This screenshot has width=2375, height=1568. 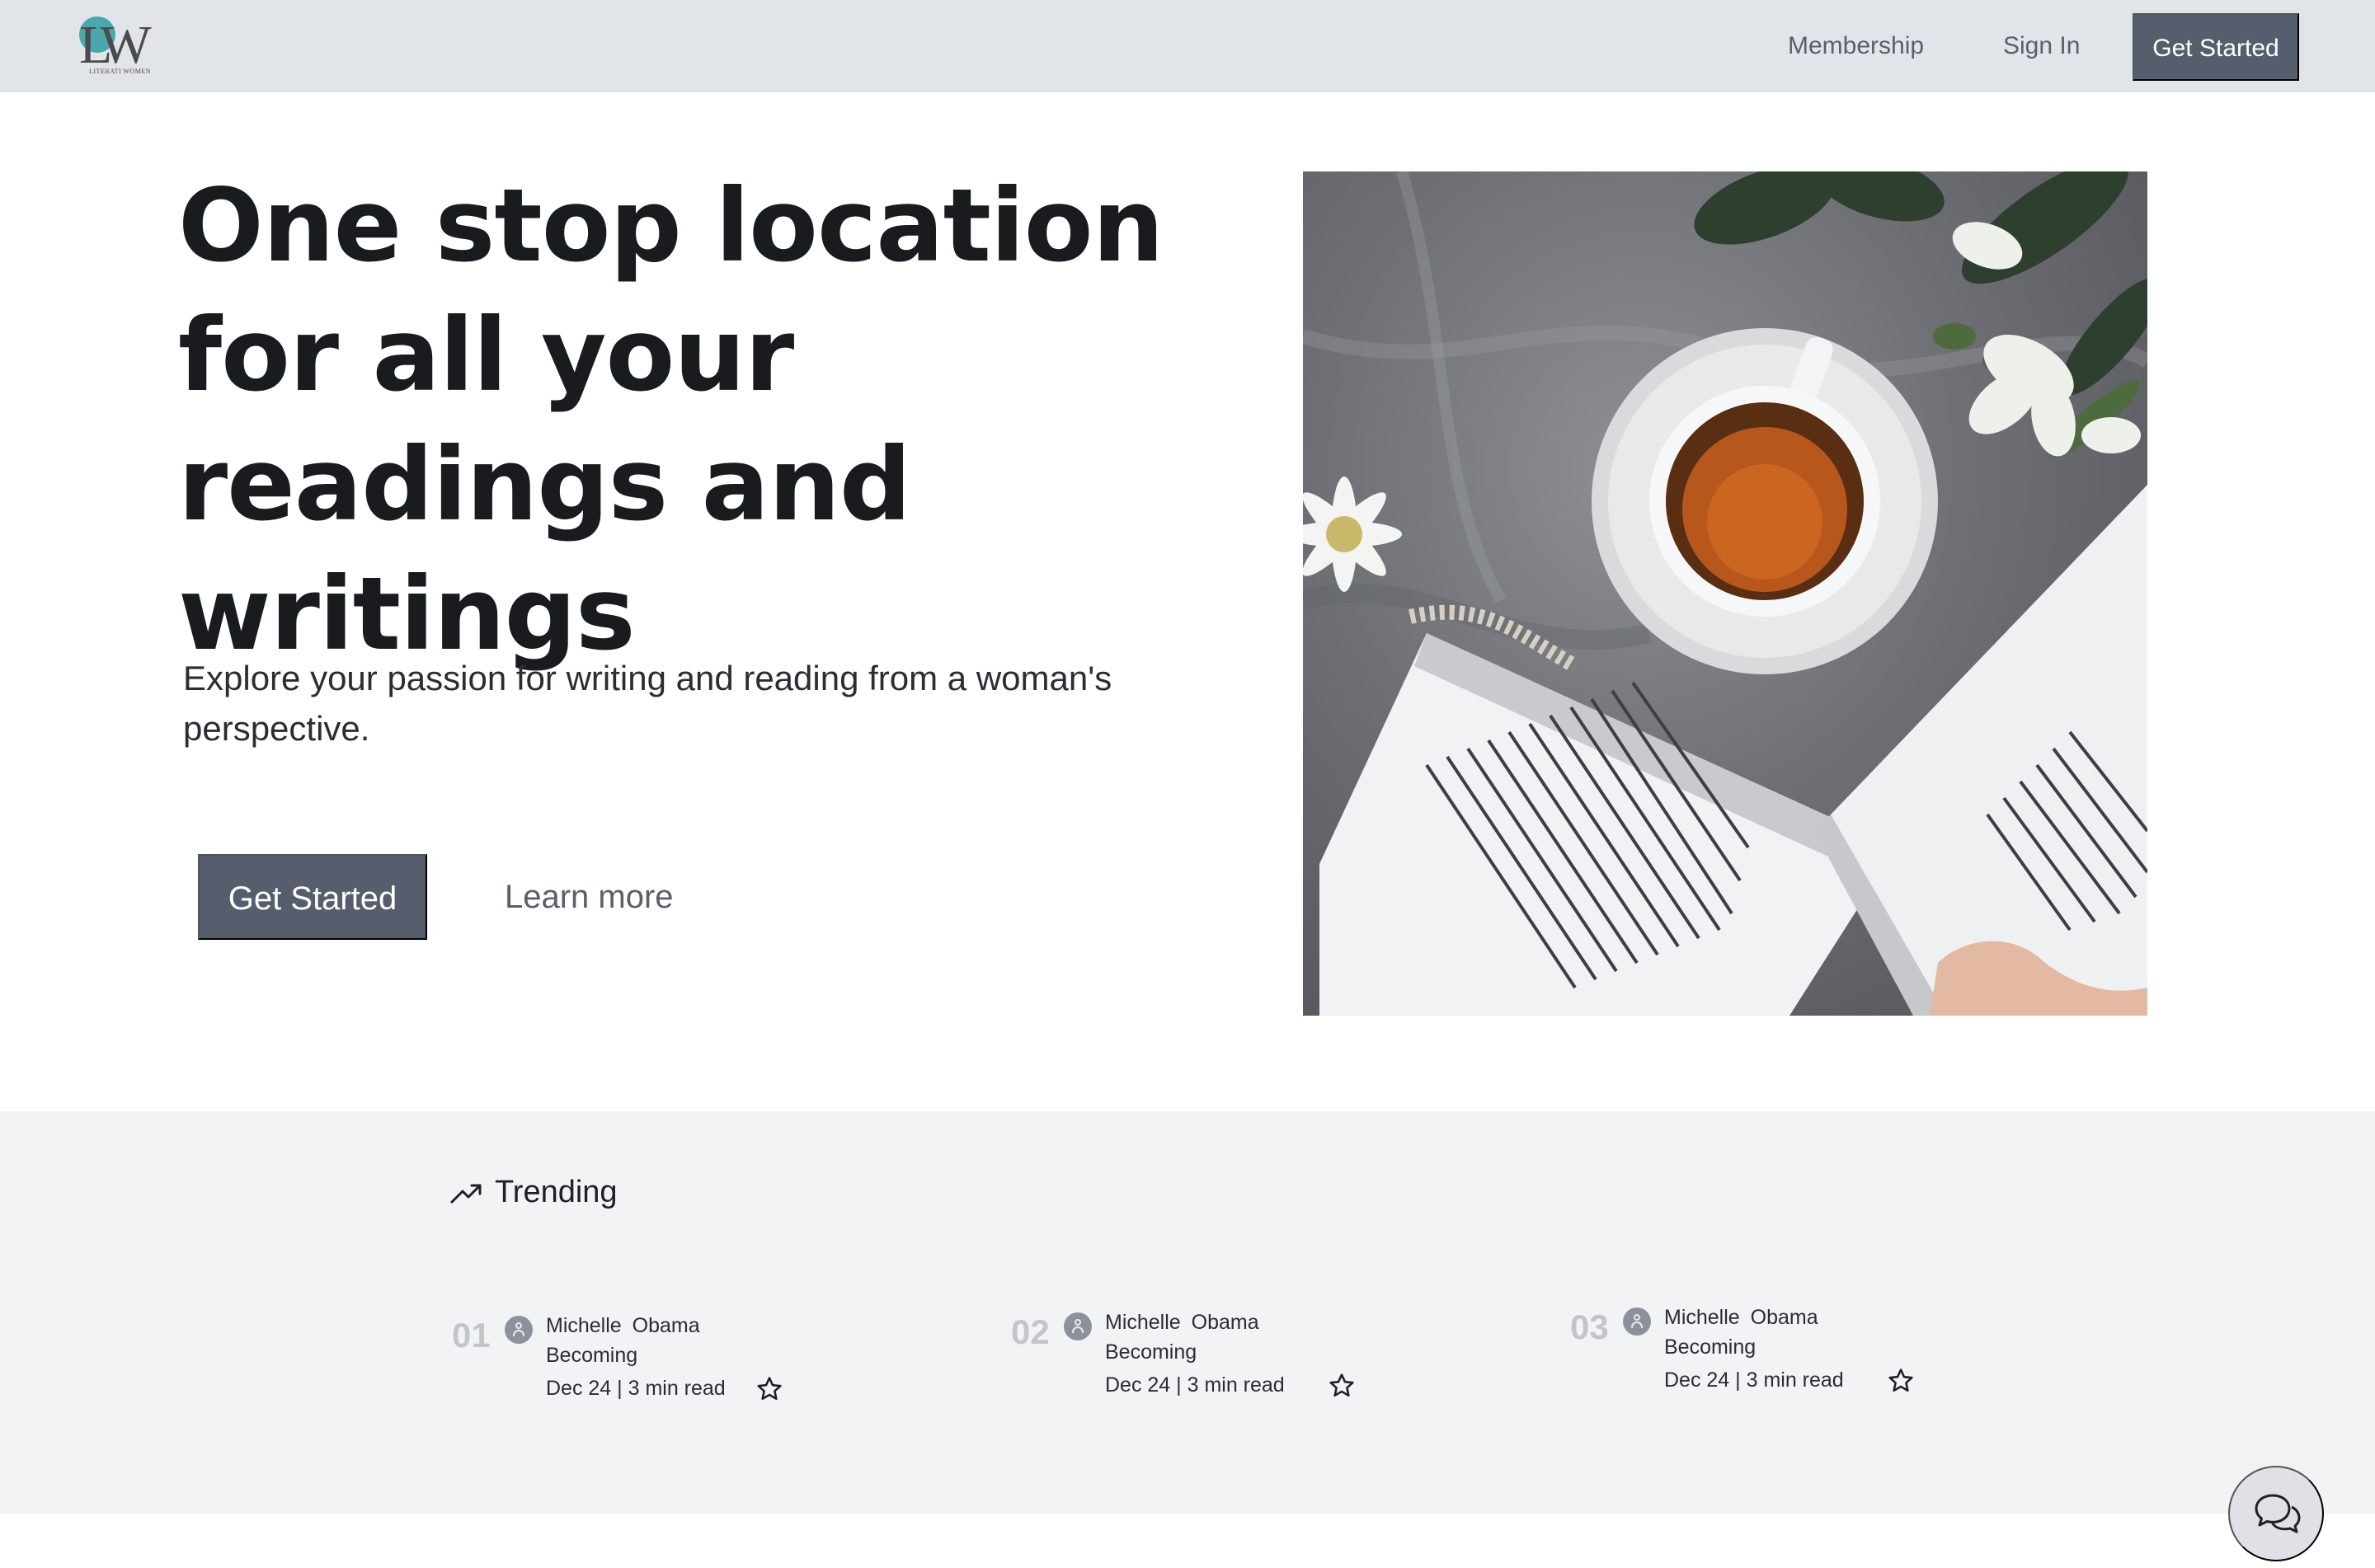 What do you see at coordinates (2042, 46) in the screenshot?
I see `nav-signin-link: Sign In` at bounding box center [2042, 46].